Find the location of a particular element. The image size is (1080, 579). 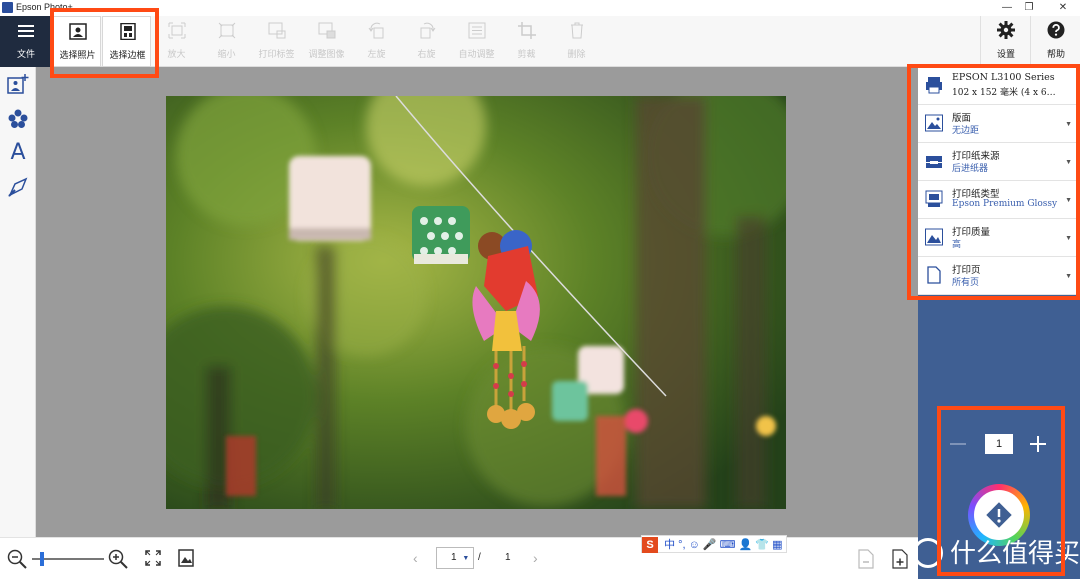

add-photo-icon is located at coordinates (18, 85).